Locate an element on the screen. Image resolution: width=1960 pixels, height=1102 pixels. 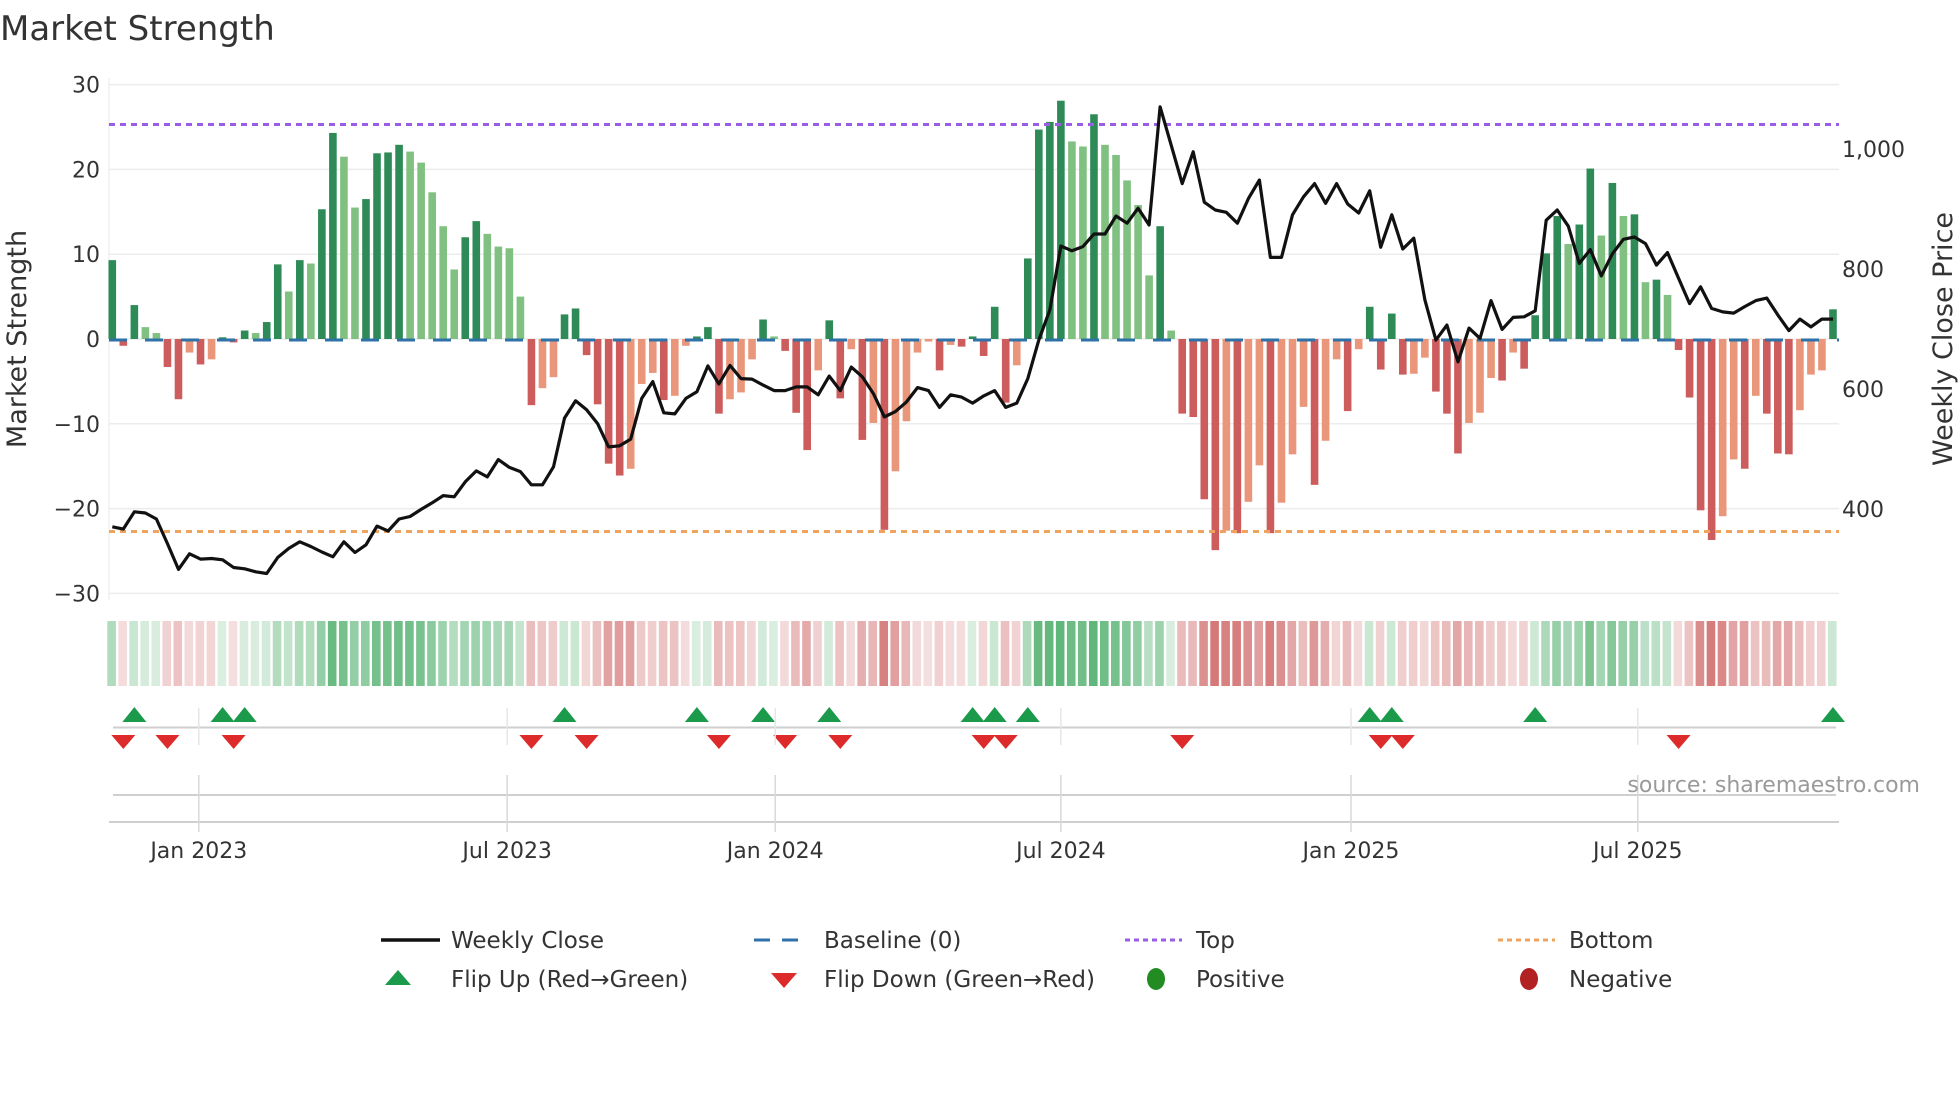
legend-label: Flip Down (Green→Red) is located at coordinates (959, 980).